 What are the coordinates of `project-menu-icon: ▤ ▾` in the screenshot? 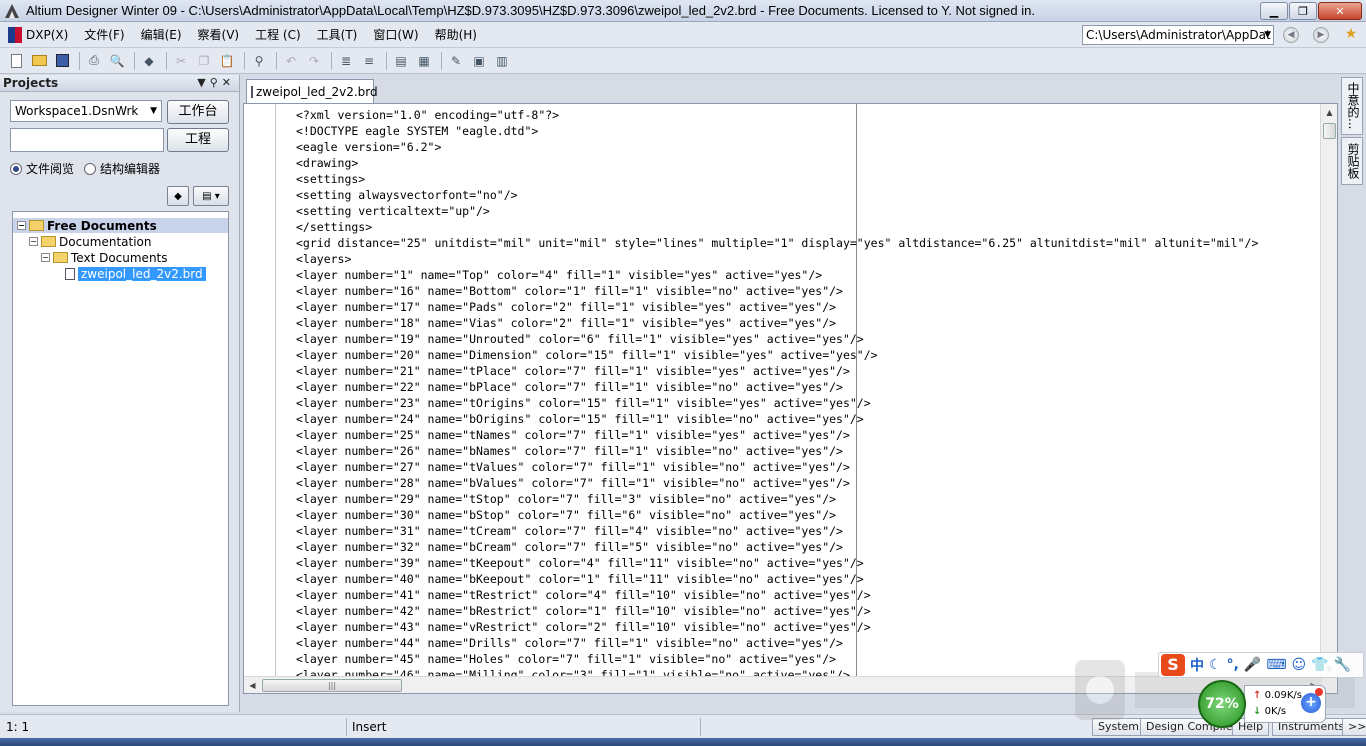 It's located at (211, 196).